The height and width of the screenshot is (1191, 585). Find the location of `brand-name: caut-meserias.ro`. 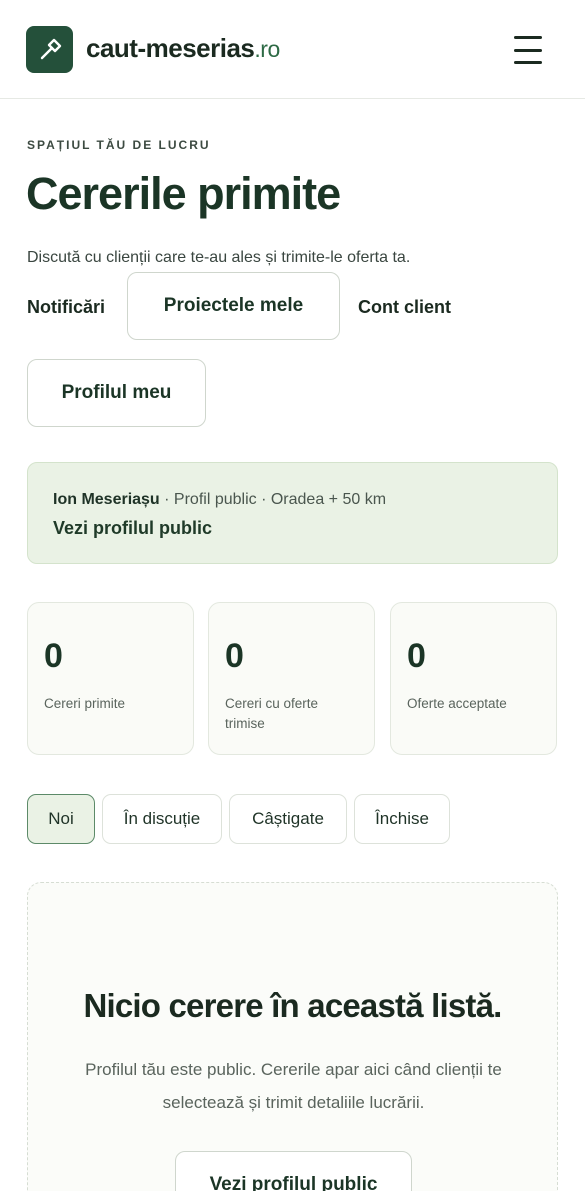

brand-name: caut-meserias.ro is located at coordinates (183, 48).